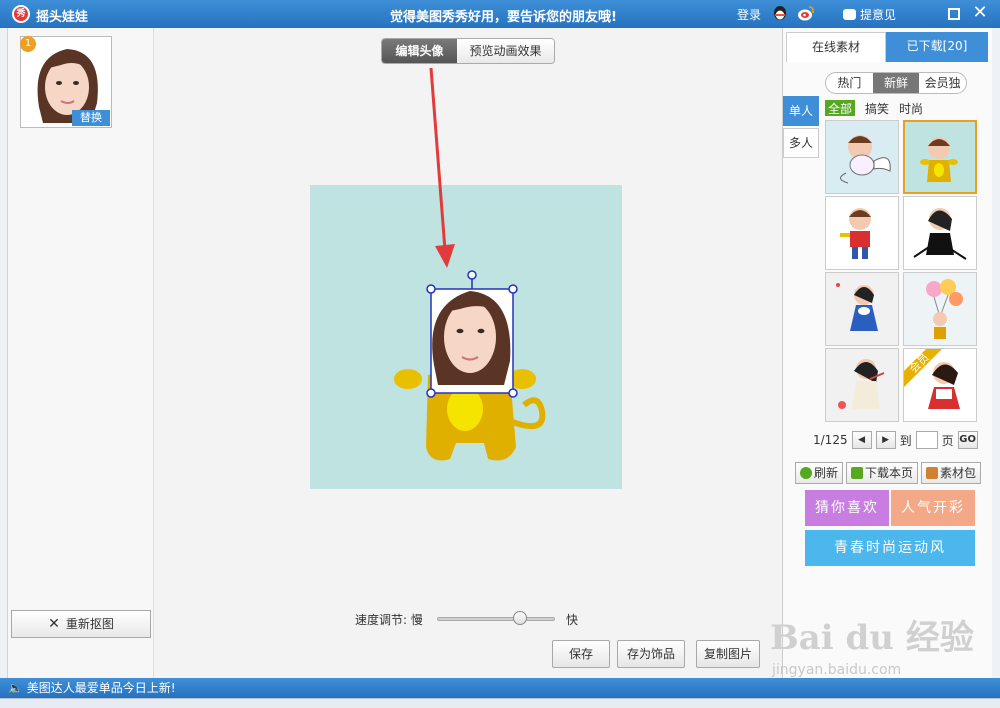 The image size is (1000, 708). I want to click on material-actions: 刷新 下载本页 素材包, so click(889, 473).